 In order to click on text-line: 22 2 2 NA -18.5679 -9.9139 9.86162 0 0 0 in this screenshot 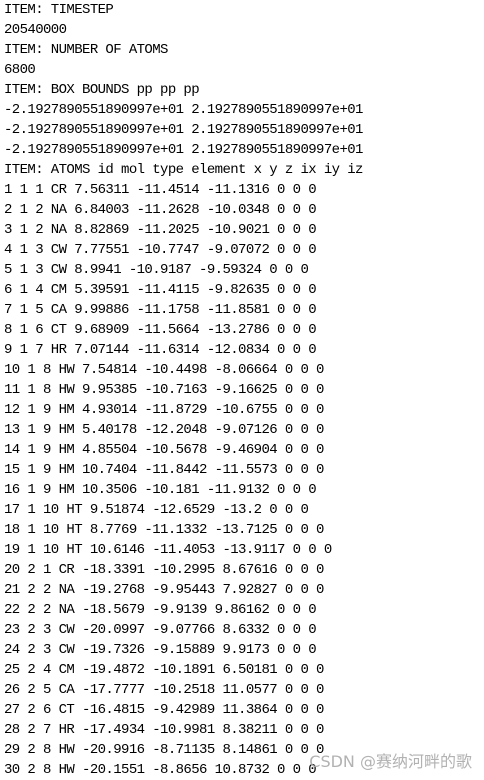, I will do `click(160, 610)`.